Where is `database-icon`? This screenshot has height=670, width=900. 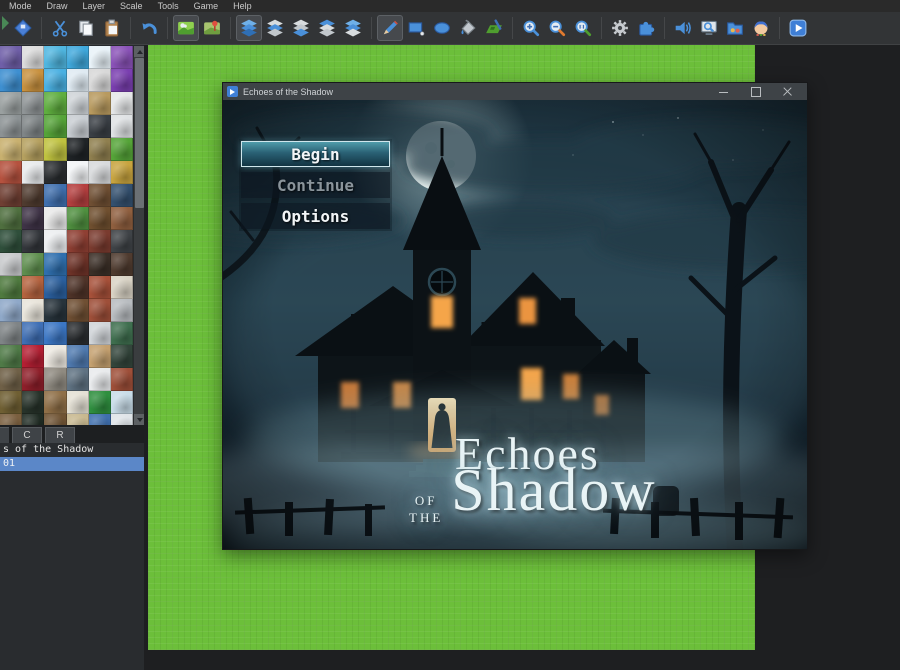
database-icon is located at coordinates (620, 28).